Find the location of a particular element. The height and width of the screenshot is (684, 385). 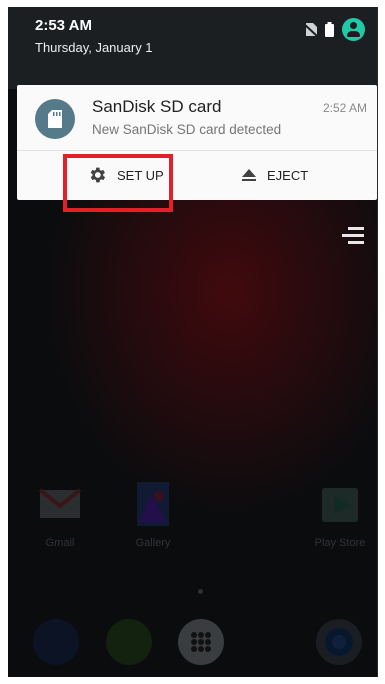

camera-dock-icon is located at coordinates (339, 642).